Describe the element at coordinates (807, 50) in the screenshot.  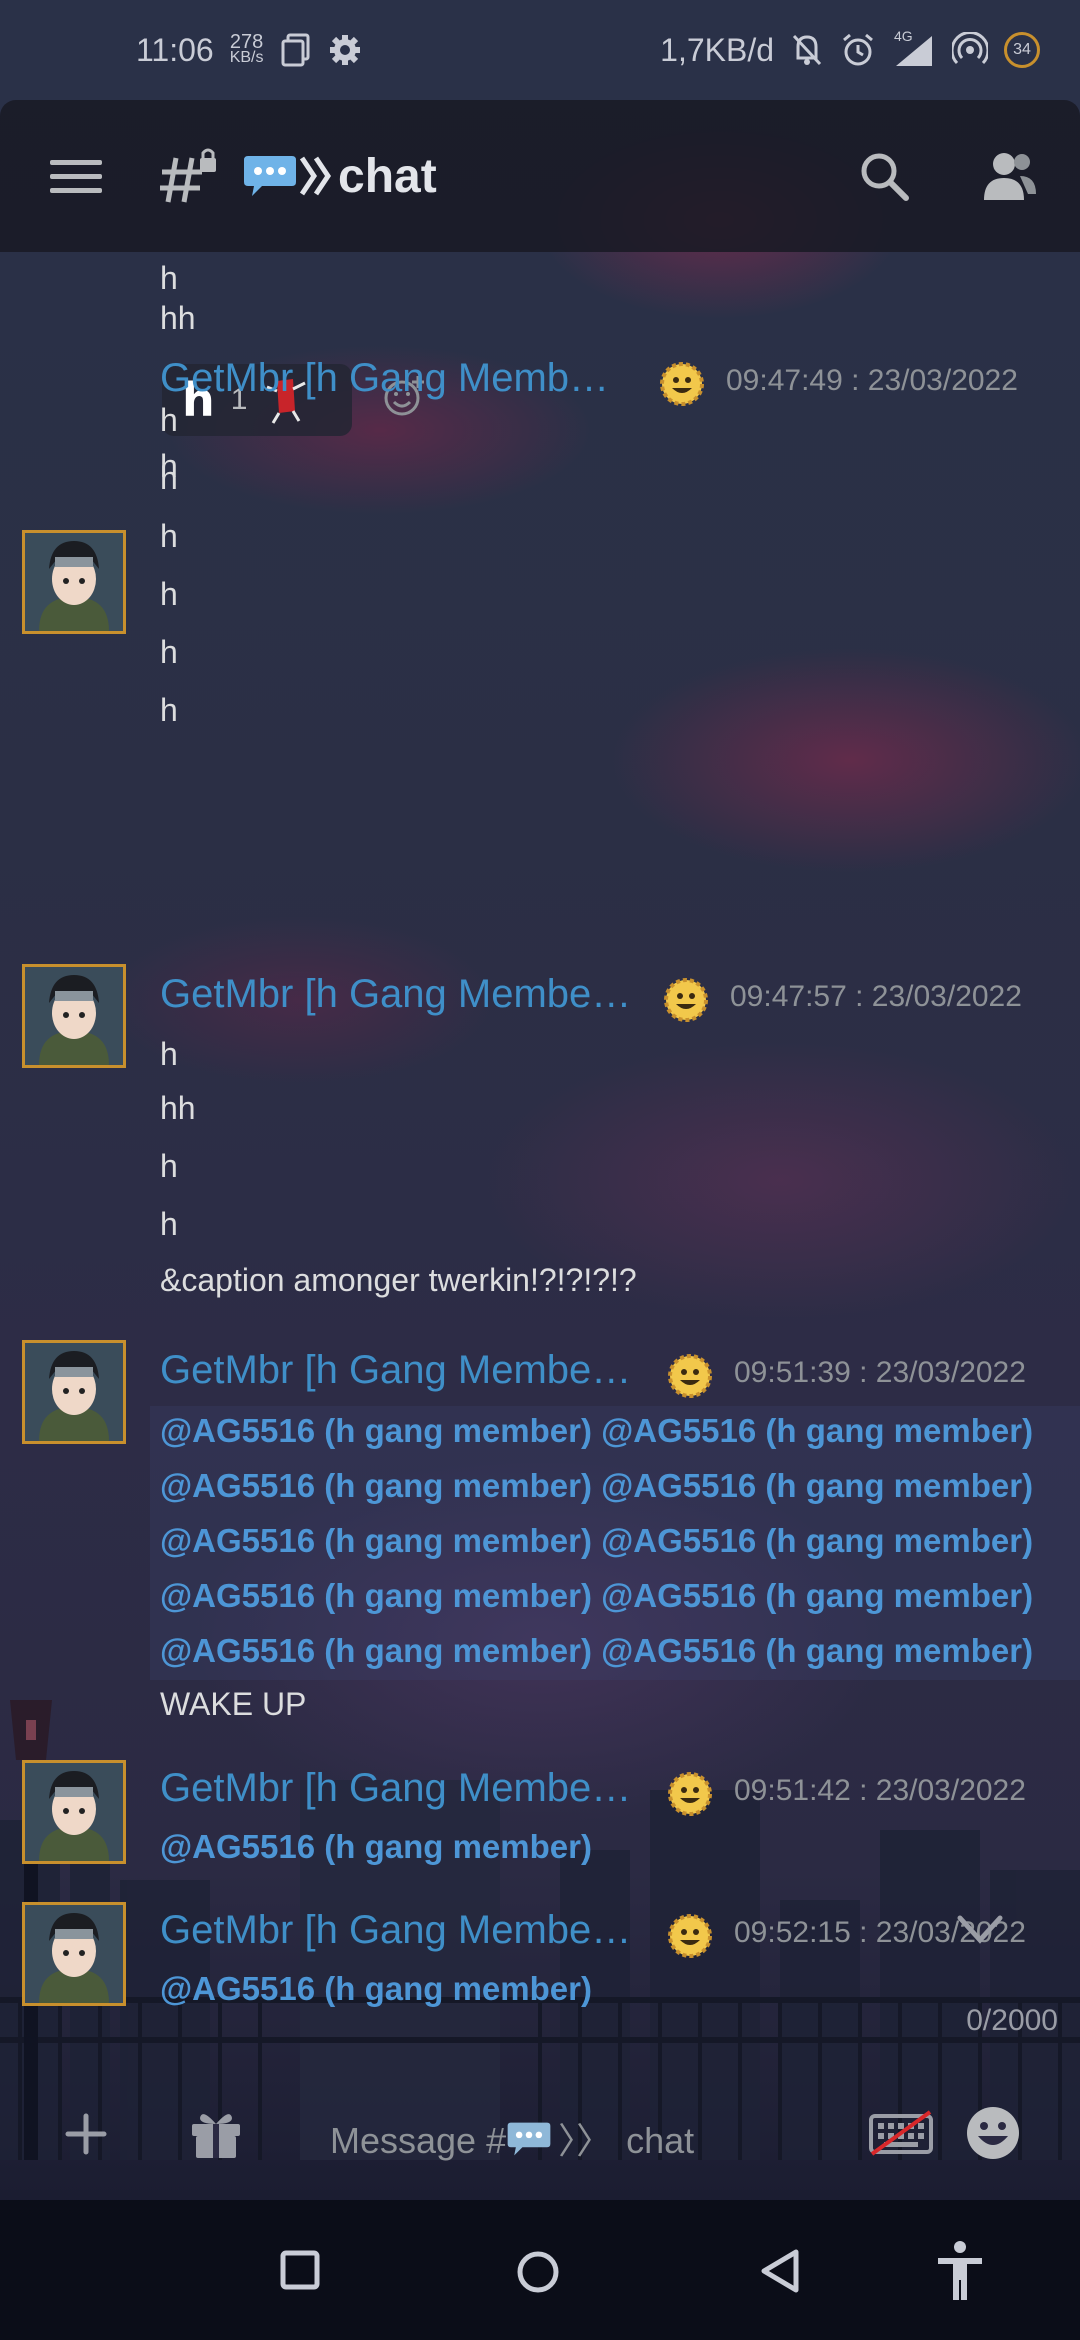
I see `bell-muted-icon` at that location.